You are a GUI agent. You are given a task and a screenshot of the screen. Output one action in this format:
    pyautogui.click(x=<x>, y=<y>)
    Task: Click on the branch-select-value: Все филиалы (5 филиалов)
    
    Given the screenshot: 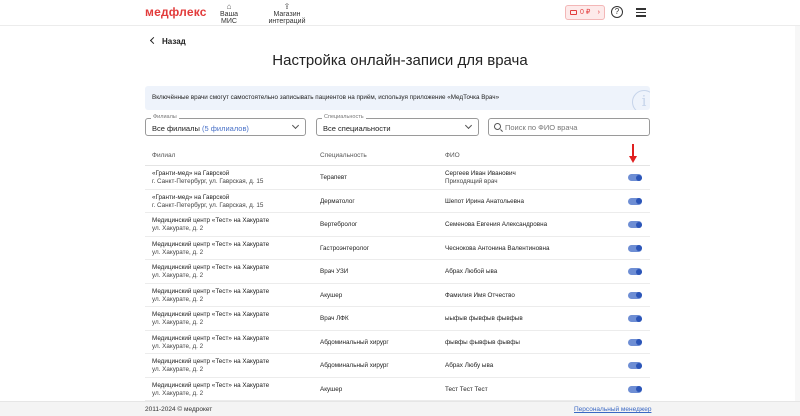 What is the action you would take?
    pyautogui.click(x=200, y=128)
    